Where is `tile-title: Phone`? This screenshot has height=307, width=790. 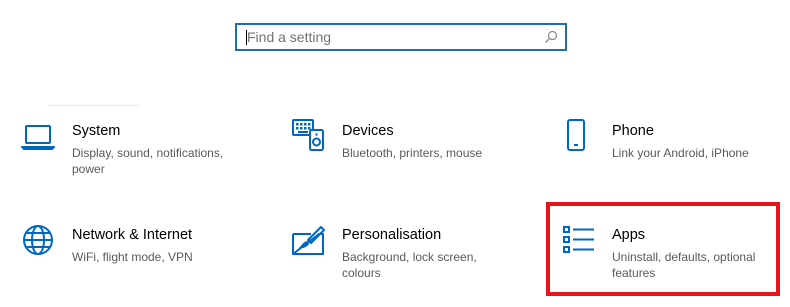 tile-title: Phone is located at coordinates (633, 131).